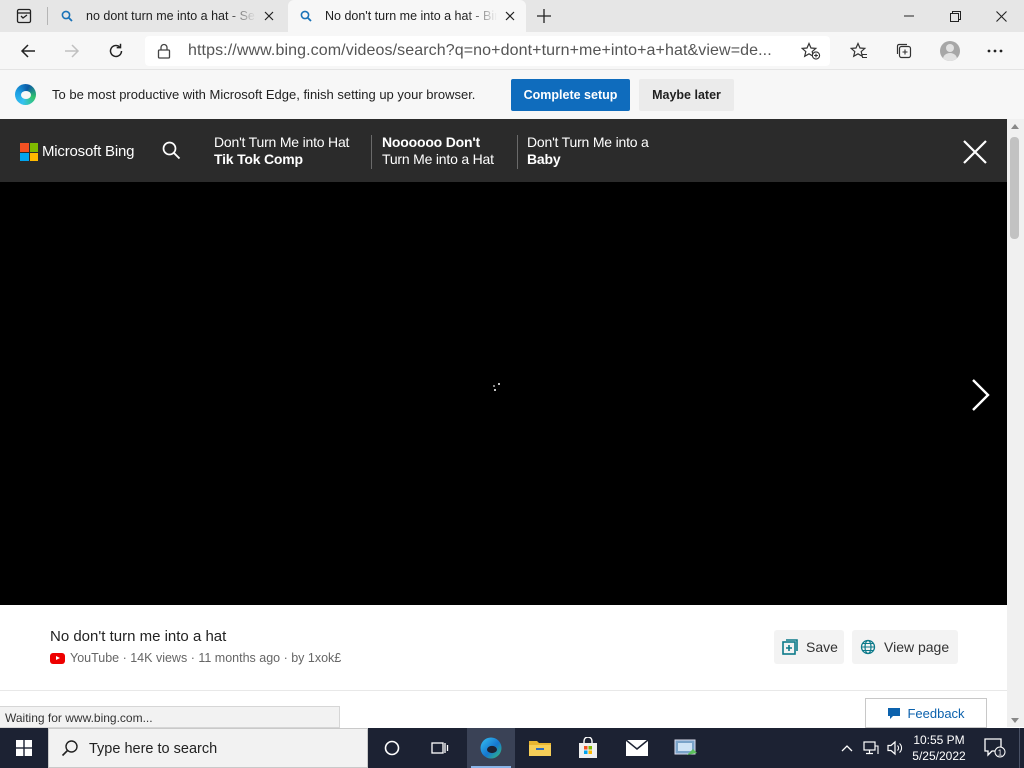 Image resolution: width=1024 pixels, height=768 pixels. Describe the element at coordinates (1015, 720) in the screenshot. I see `scroll-down-arrow-icon` at that location.